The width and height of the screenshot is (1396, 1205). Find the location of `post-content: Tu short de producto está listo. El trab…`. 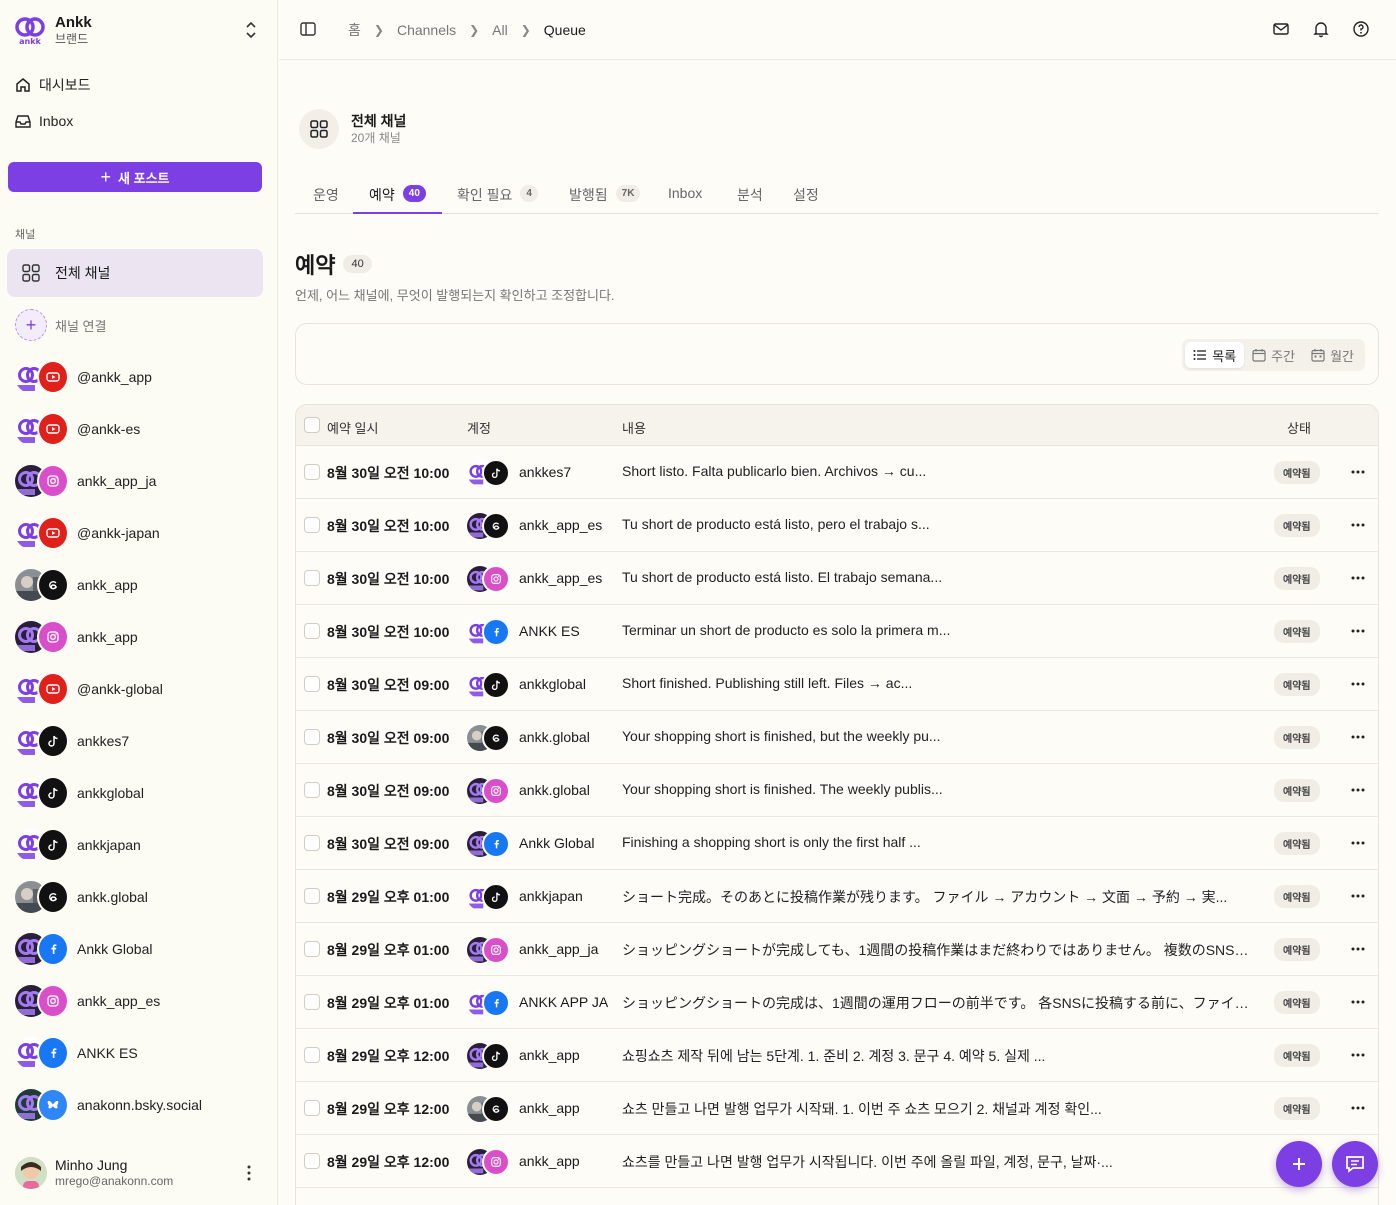

post-content: Tu short de producto está listo. El trab… is located at coordinates (942, 577).